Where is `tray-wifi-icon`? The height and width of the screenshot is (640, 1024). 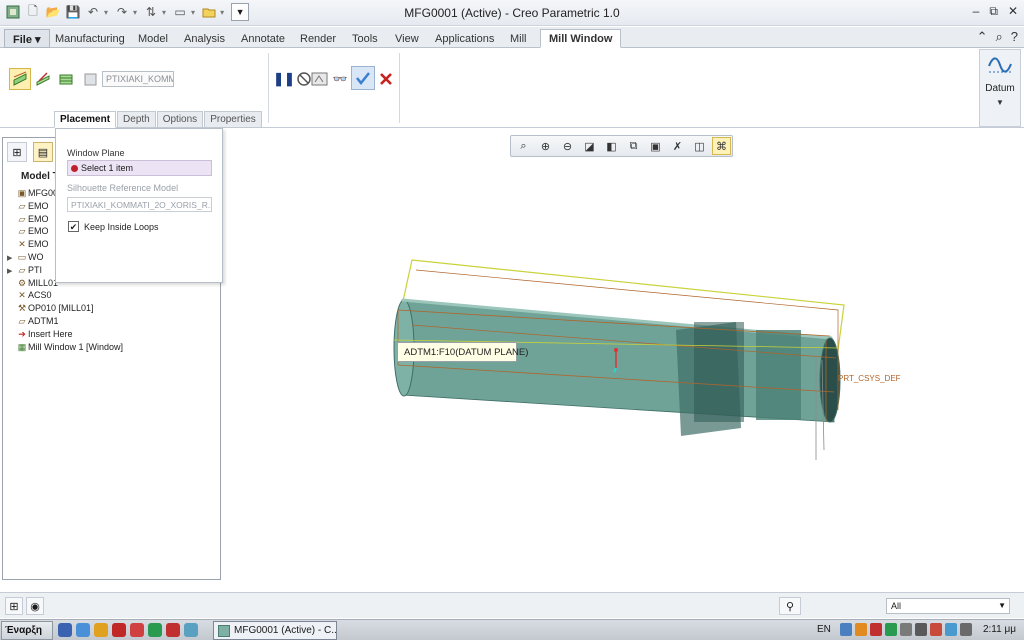
tray-wifi-icon is located at coordinates (951, 629).